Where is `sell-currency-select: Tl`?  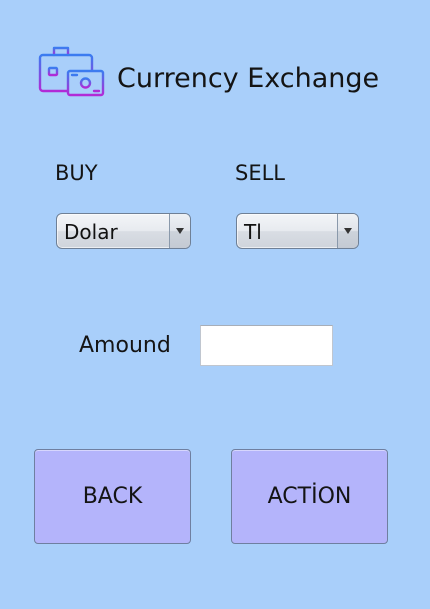
sell-currency-select: Tl is located at coordinates (297, 231).